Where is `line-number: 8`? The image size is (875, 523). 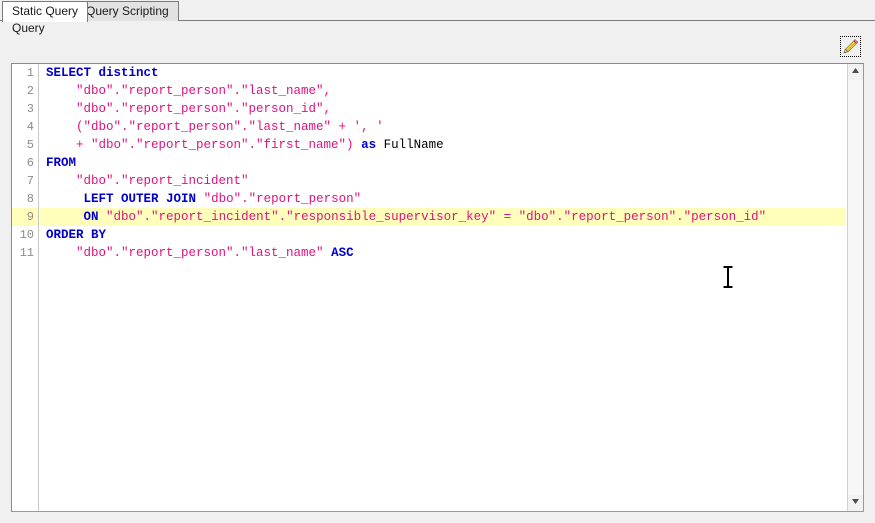 line-number: 8 is located at coordinates (30, 199).